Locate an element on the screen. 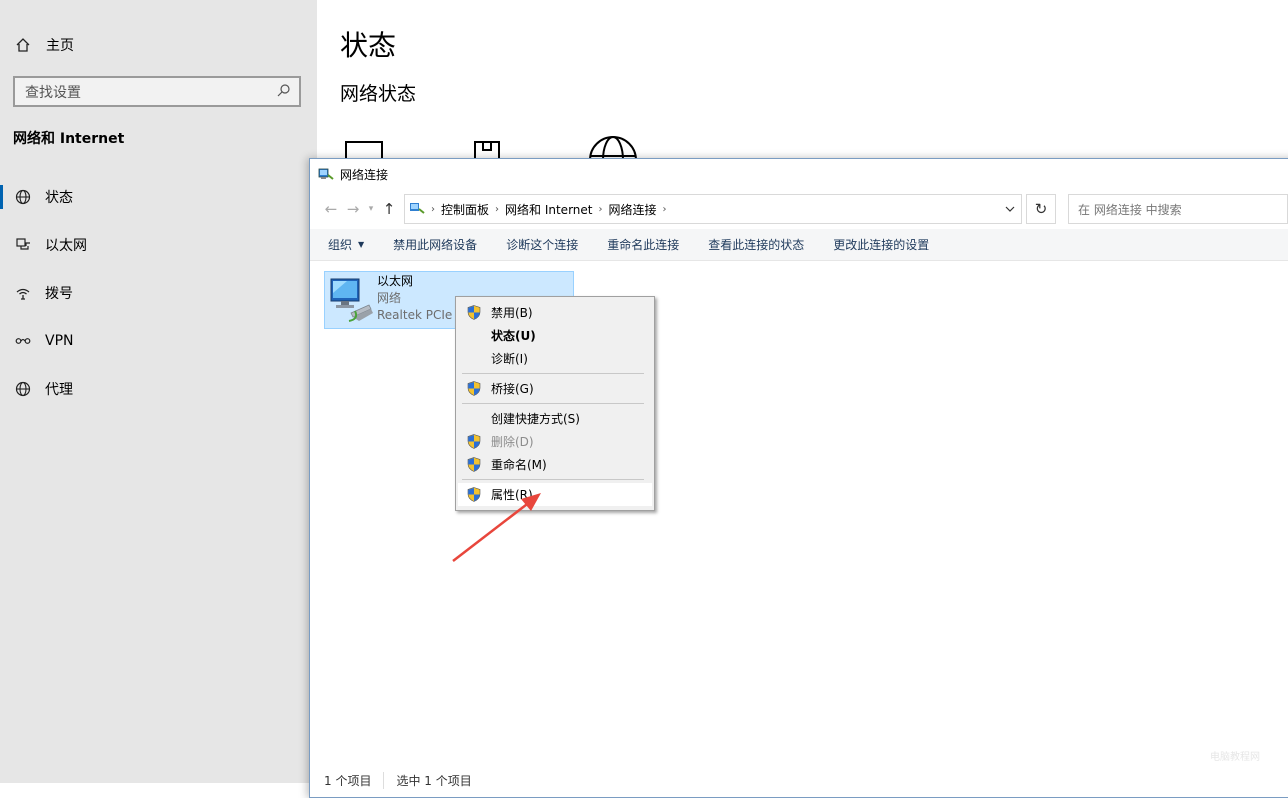 The height and width of the screenshot is (798, 1288). sidebar-item-status: 状态 is located at coordinates (158, 197).